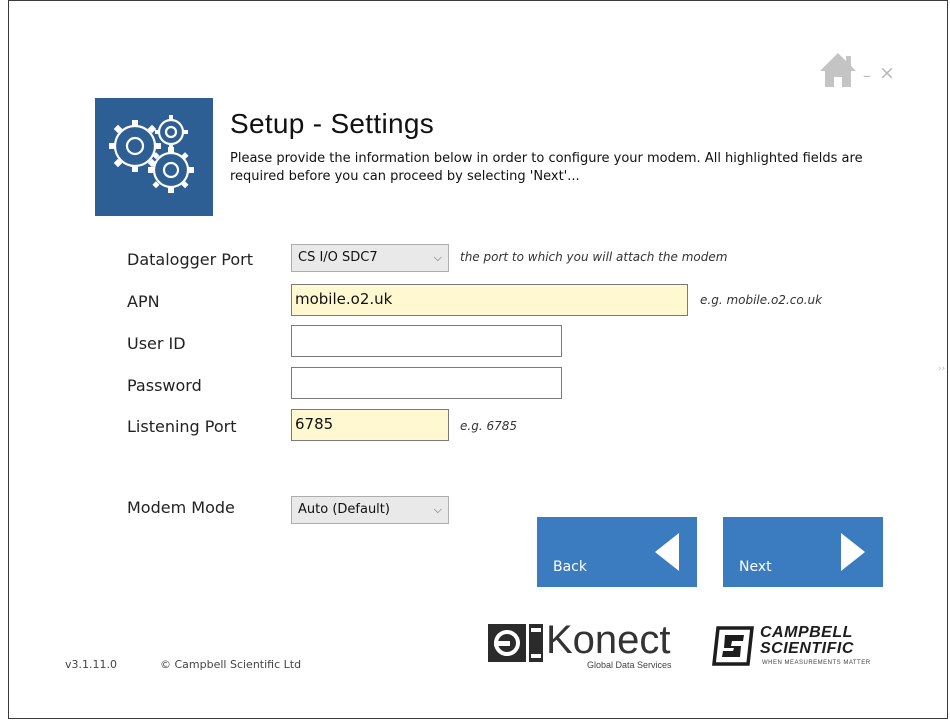  What do you see at coordinates (629, 665) in the screenshot?
I see `konect-logo-tagline: Global Data Services` at bounding box center [629, 665].